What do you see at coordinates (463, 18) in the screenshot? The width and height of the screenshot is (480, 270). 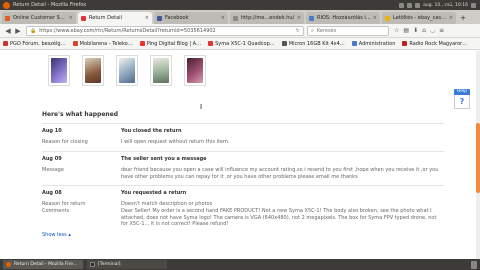 I see `new-tab-button: +` at bounding box center [463, 18].